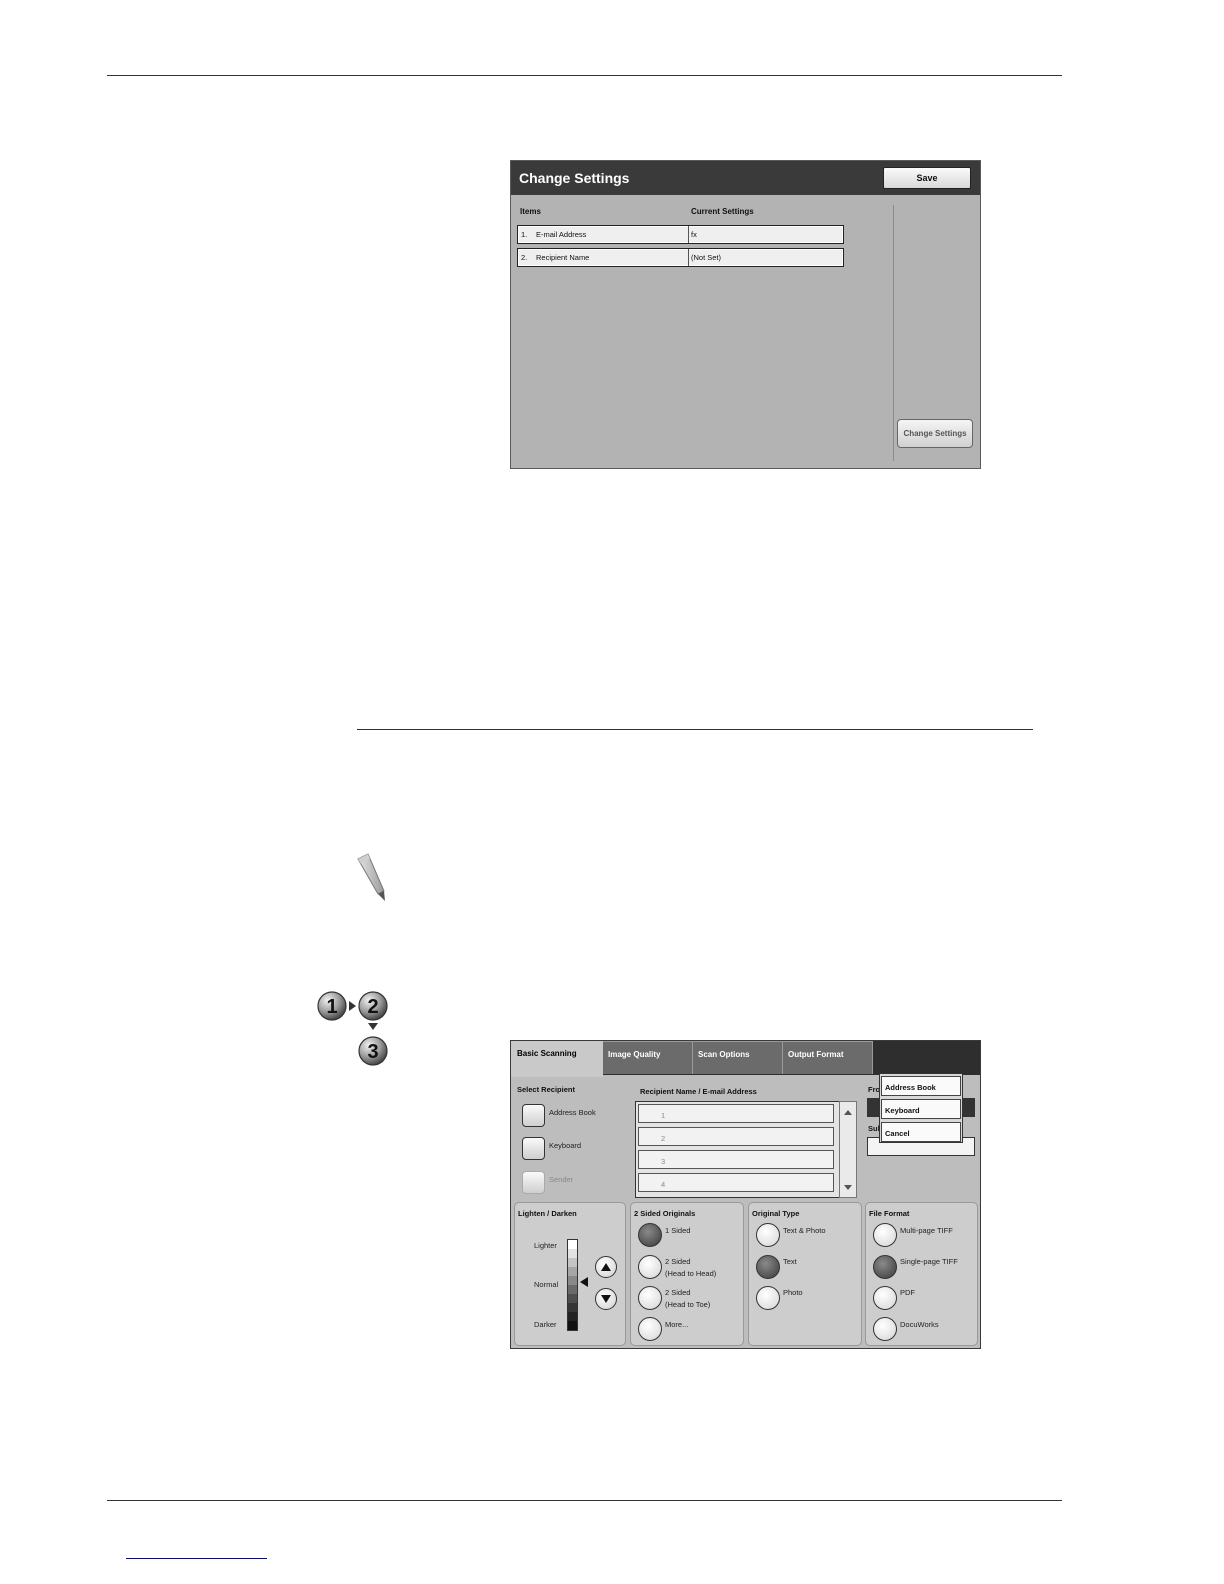 Image resolution: width=1224 pixels, height=1584 pixels. What do you see at coordinates (921, 1132) in the screenshot?
I see `popup-cancel: Cancel` at bounding box center [921, 1132].